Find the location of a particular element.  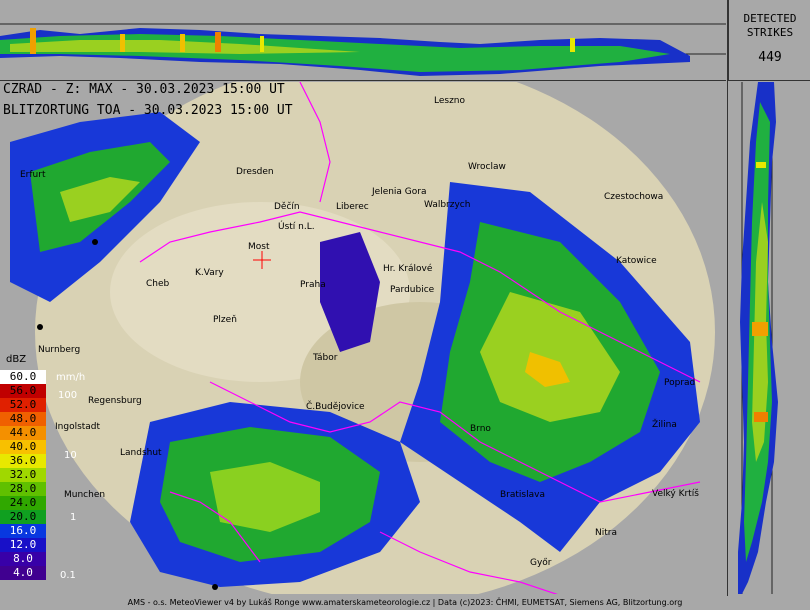

rain-mark: 0.1 is located at coordinates (68, 575).